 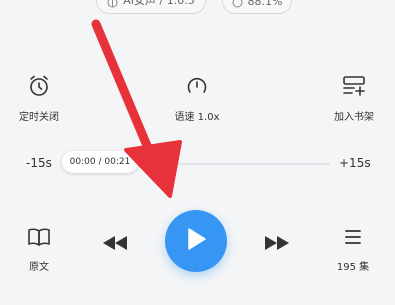 I want to click on speech-speed-button: 语速 1.0x, so click(x=197, y=98).